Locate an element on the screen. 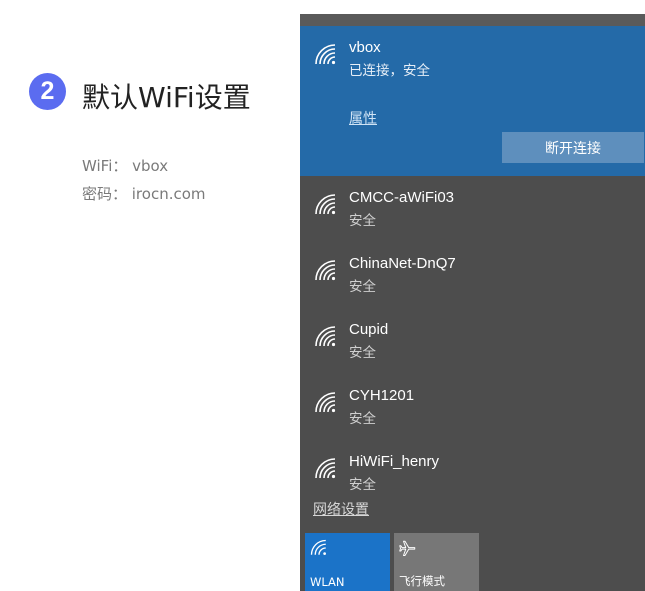  flyout-top-strip is located at coordinates (472, 20).